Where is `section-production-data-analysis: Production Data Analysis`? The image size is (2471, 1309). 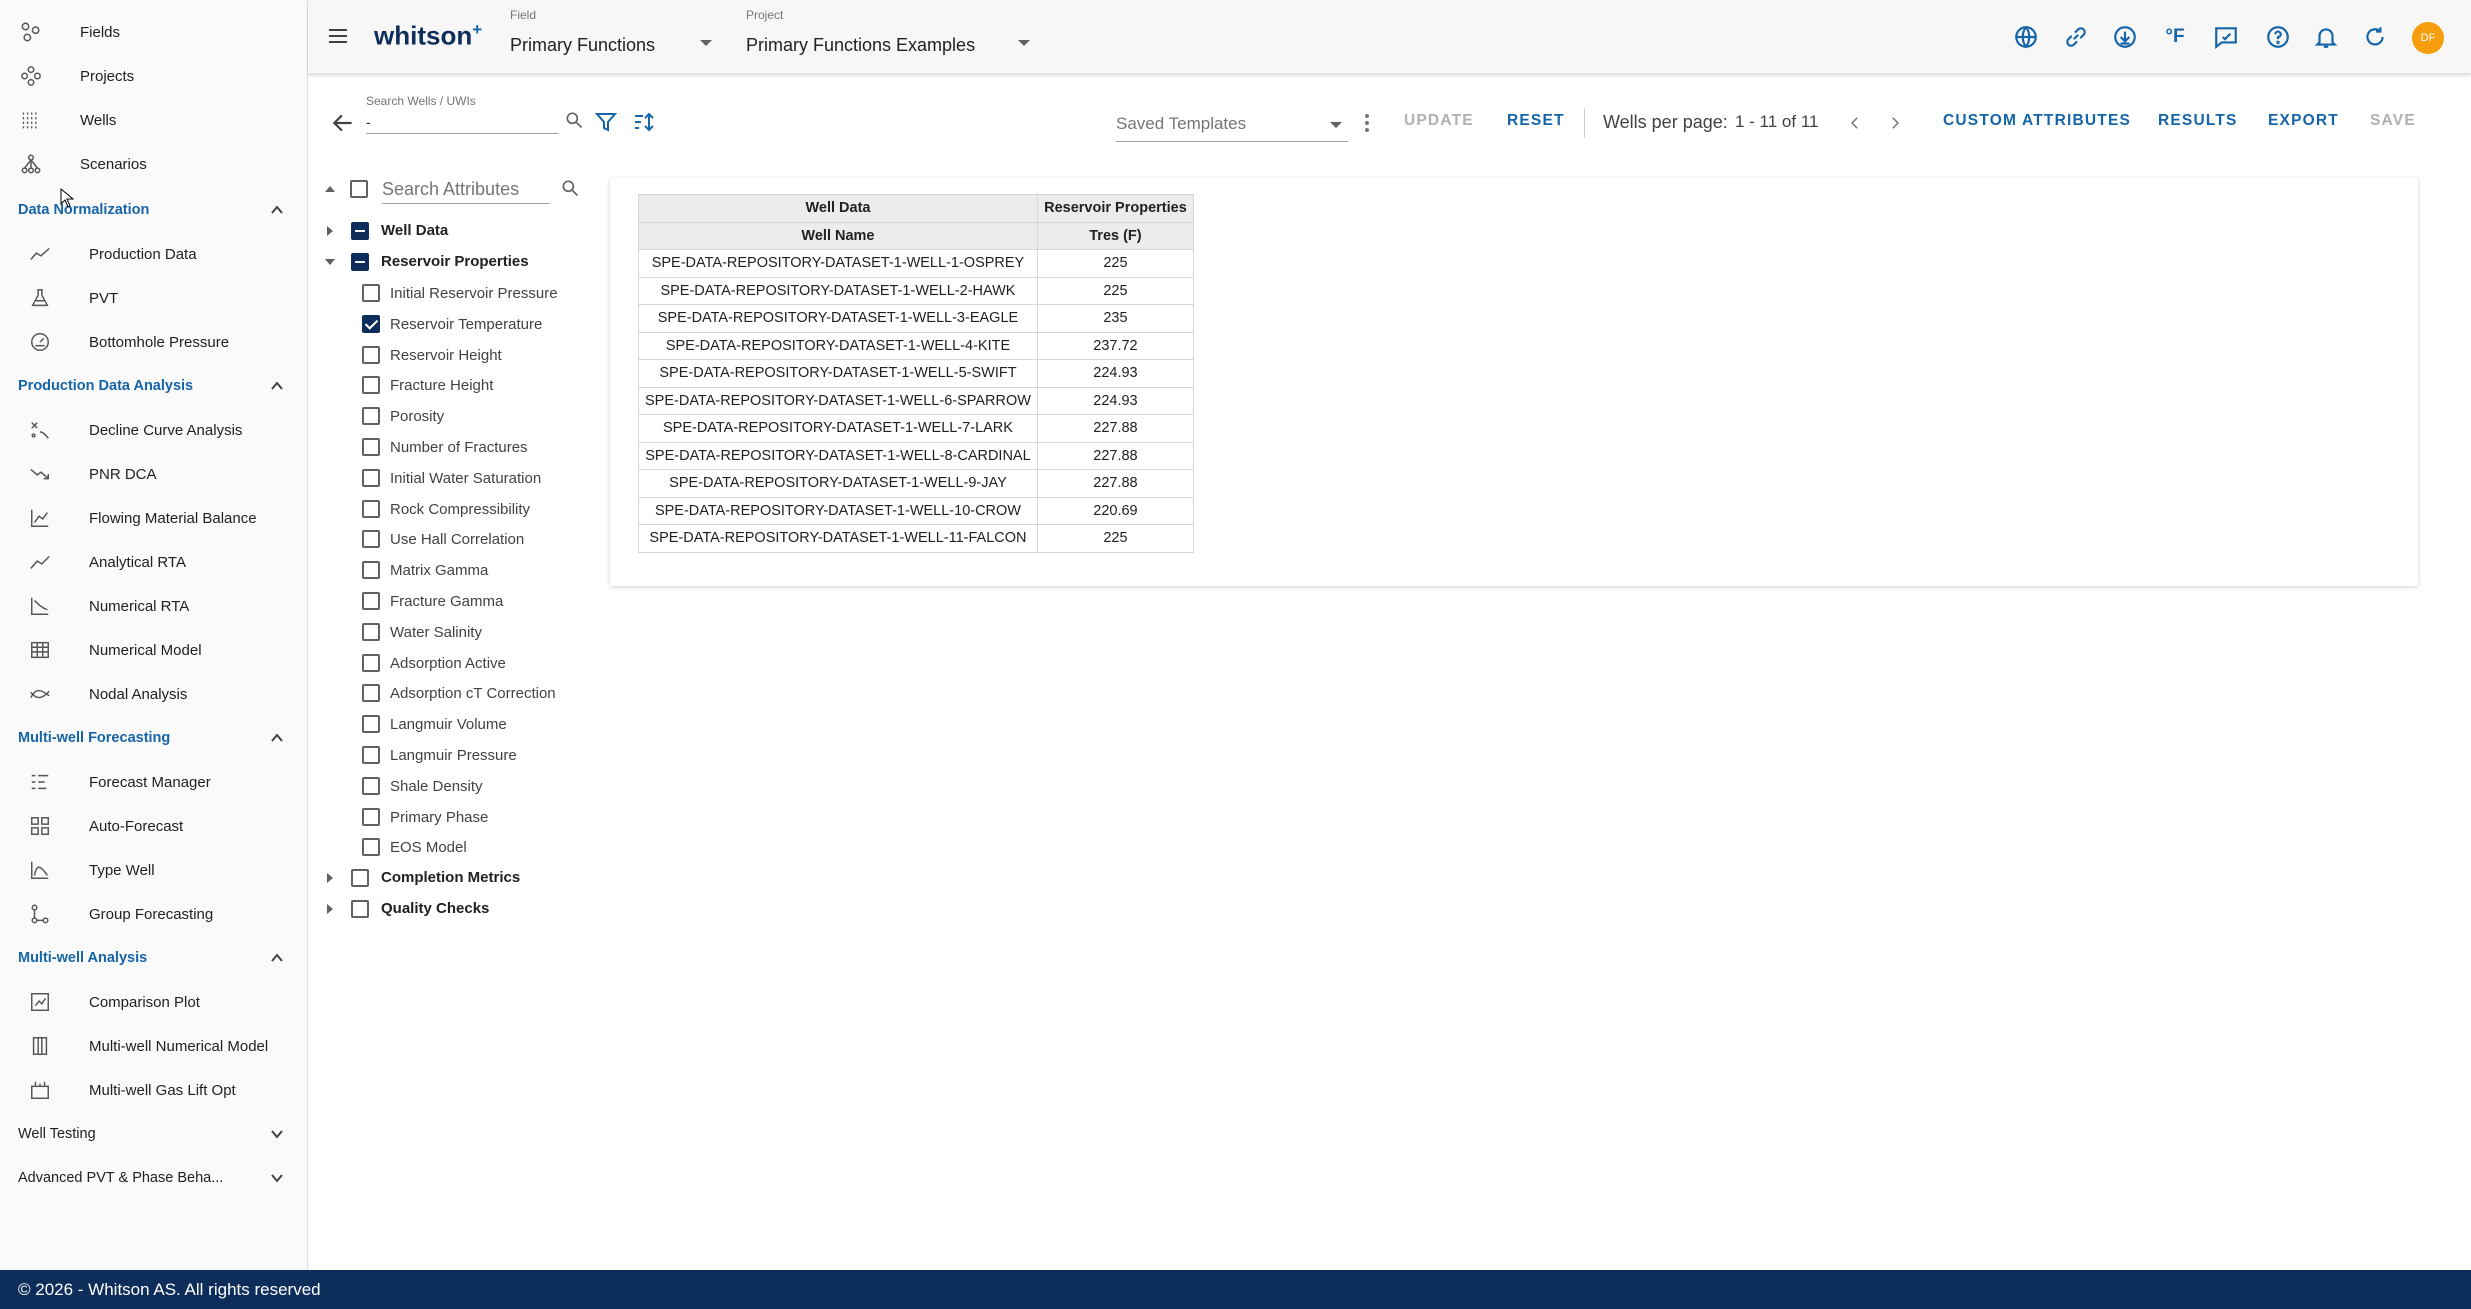
section-production-data-analysis: Production Data Analysis is located at coordinates (154, 386).